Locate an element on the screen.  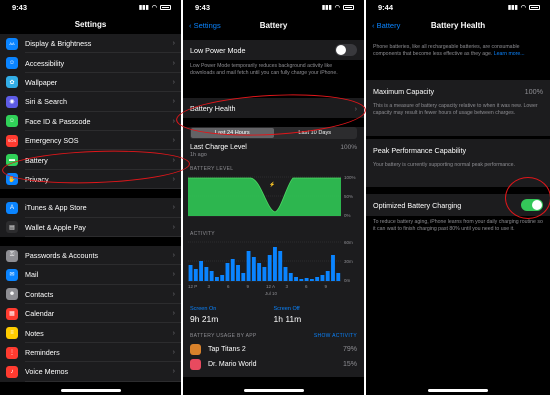
page-title: Settings is located at coordinates (90, 24).